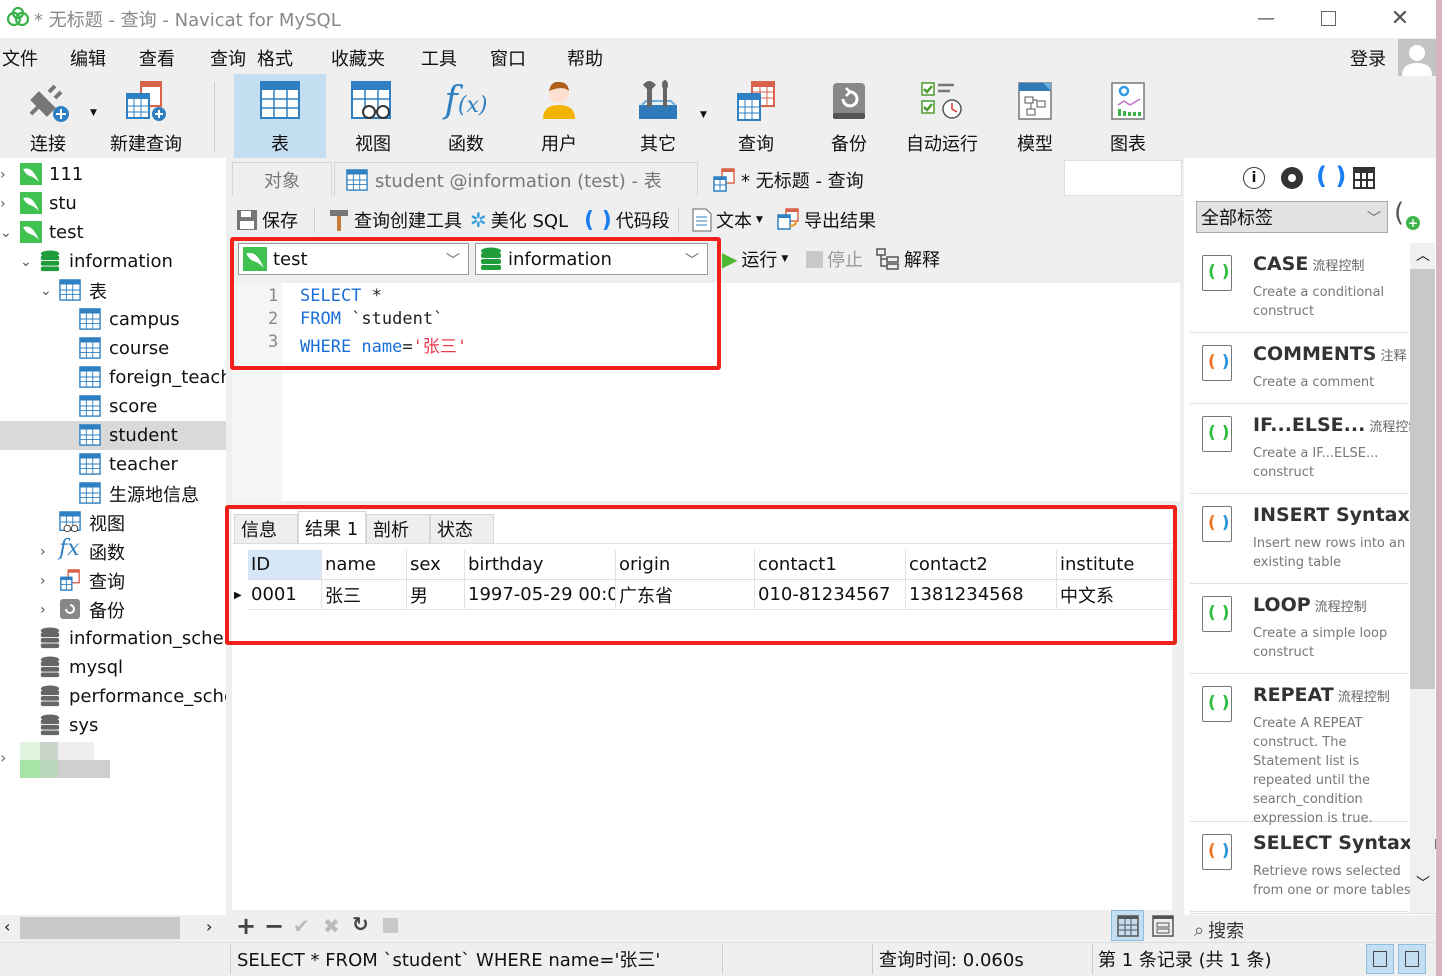 The image size is (1442, 976). I want to click on sidebar-hscrollbar: ‹ ›, so click(113, 928).